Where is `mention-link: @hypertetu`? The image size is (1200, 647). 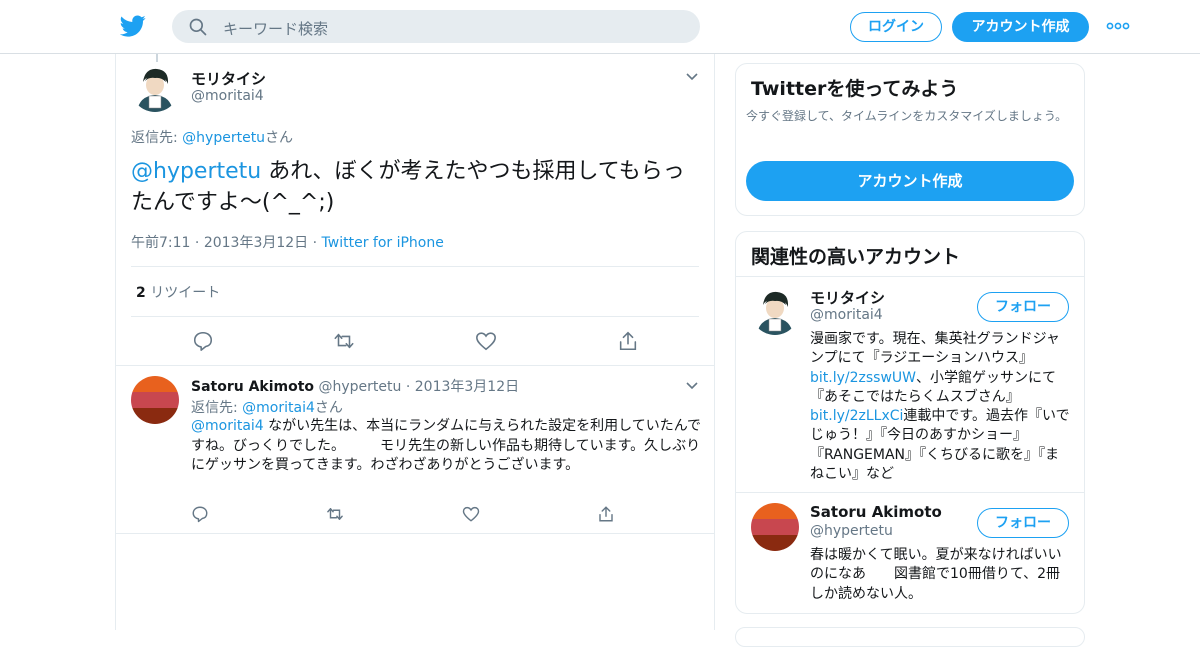 mention-link: @hypertetu is located at coordinates (196, 171).